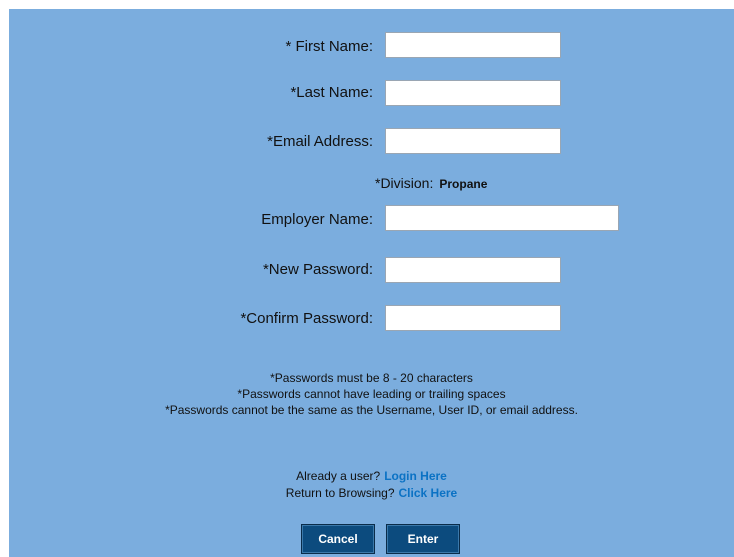  I want to click on confirm-password-field, so click(473, 318).